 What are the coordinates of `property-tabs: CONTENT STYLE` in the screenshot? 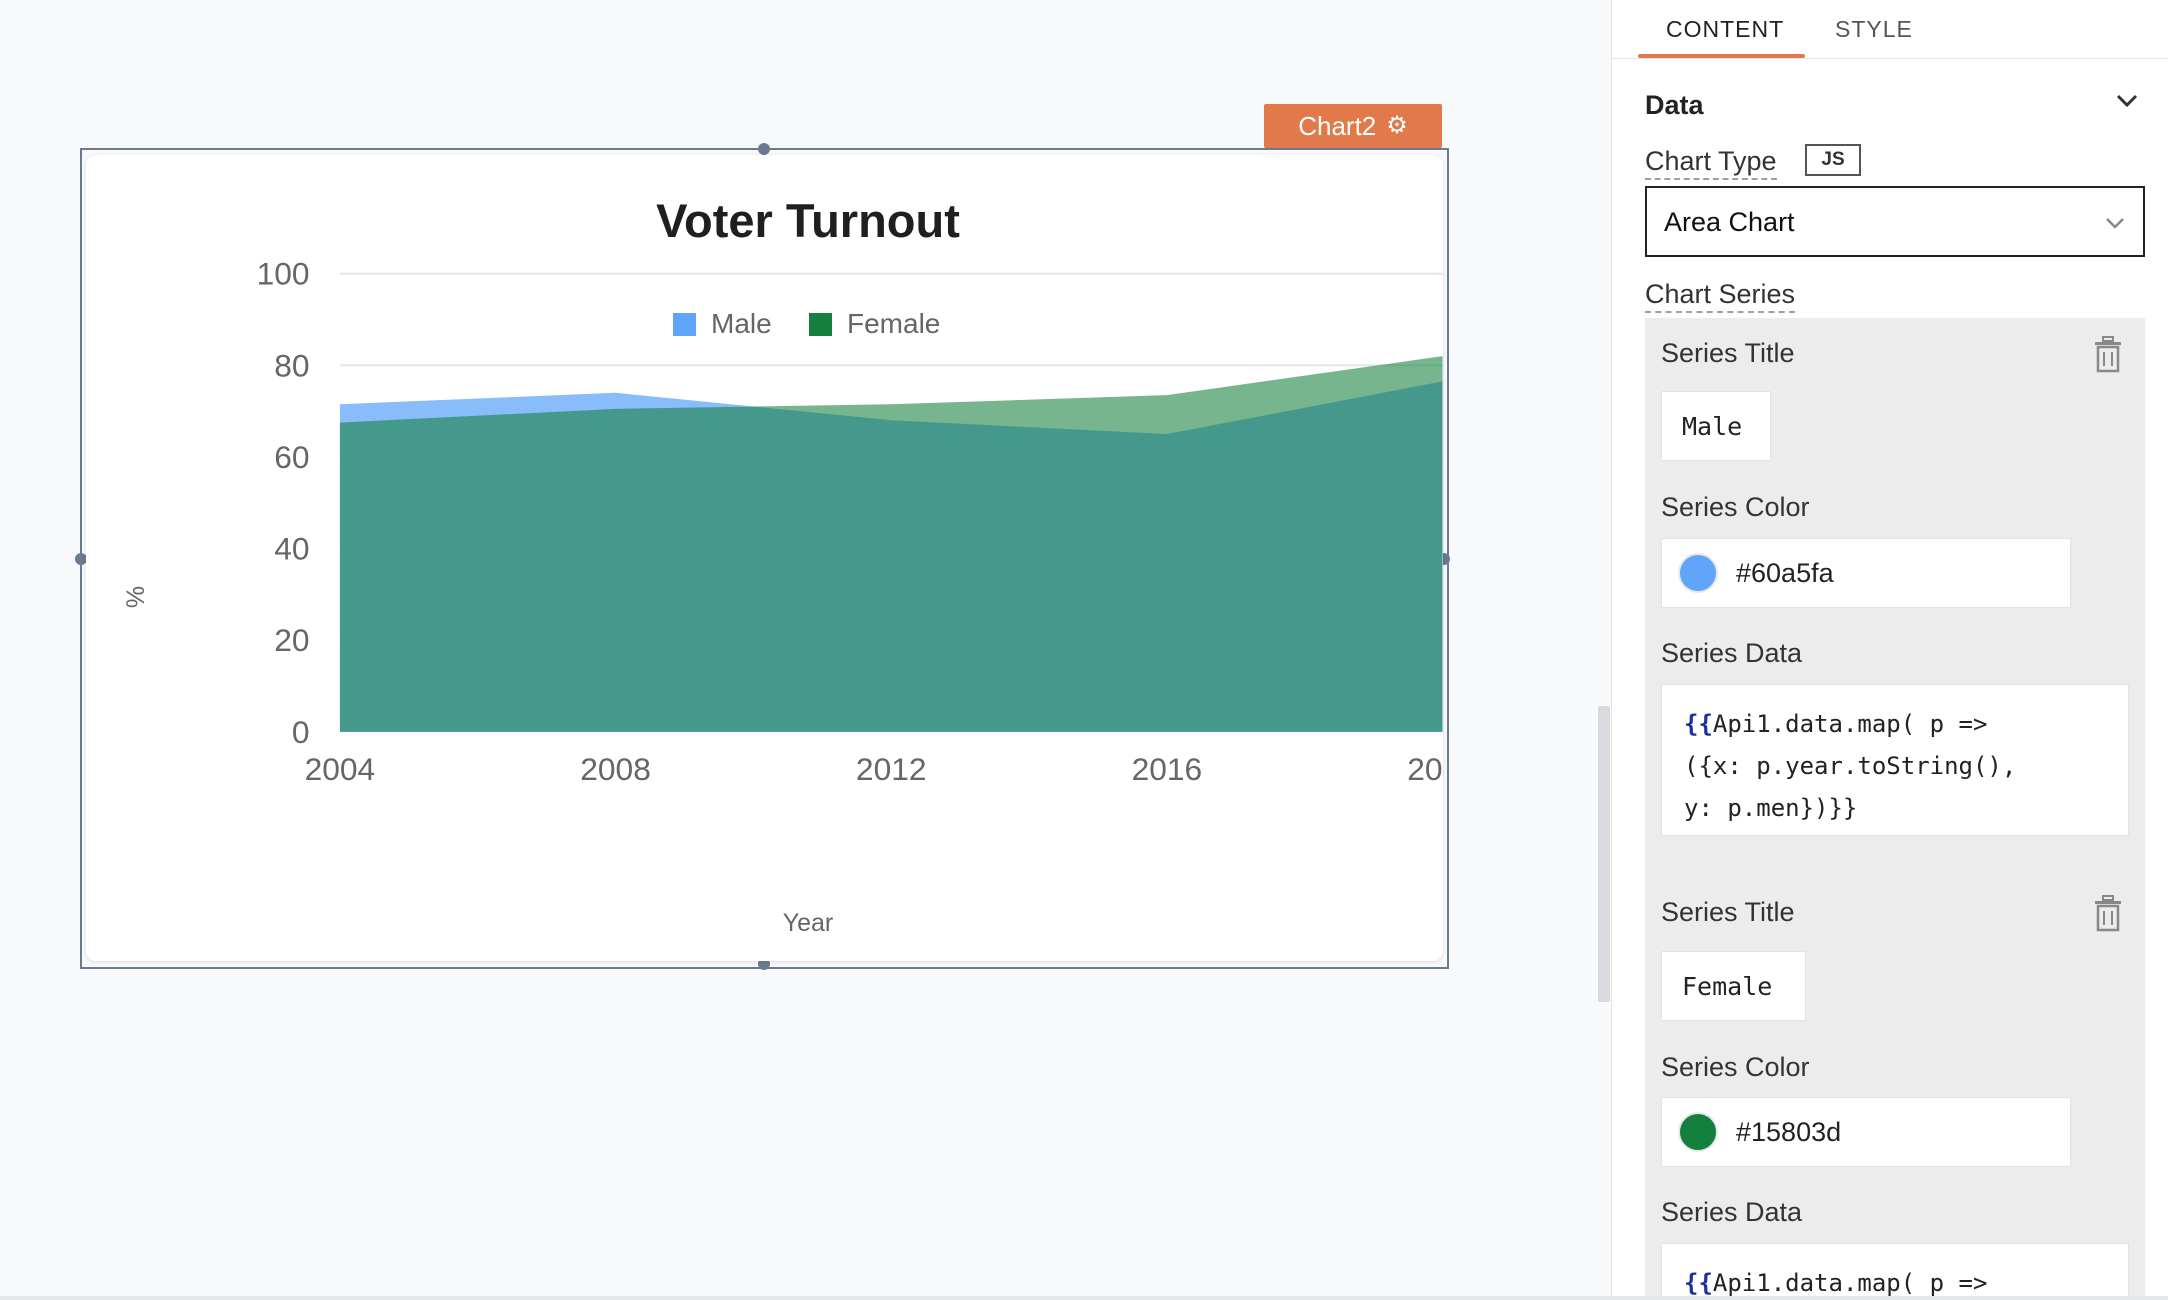 It's located at (1890, 29).